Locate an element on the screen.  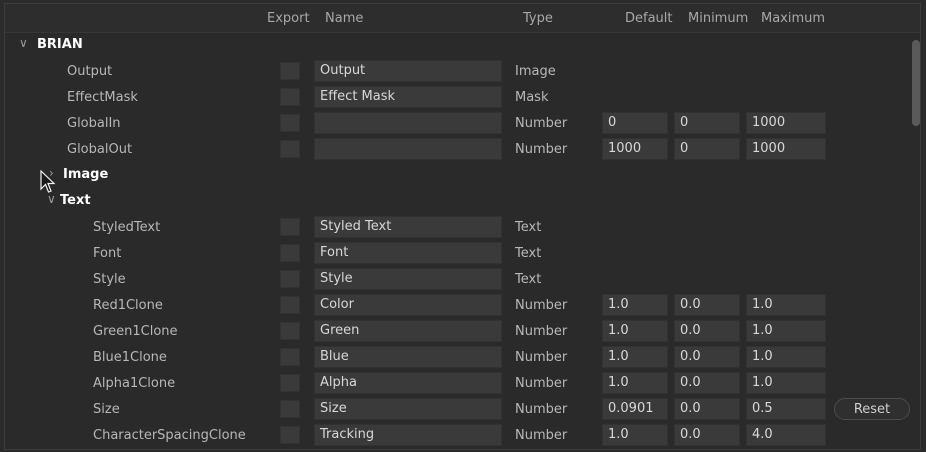
maximum-field: 4.0 is located at coordinates (786, 435).